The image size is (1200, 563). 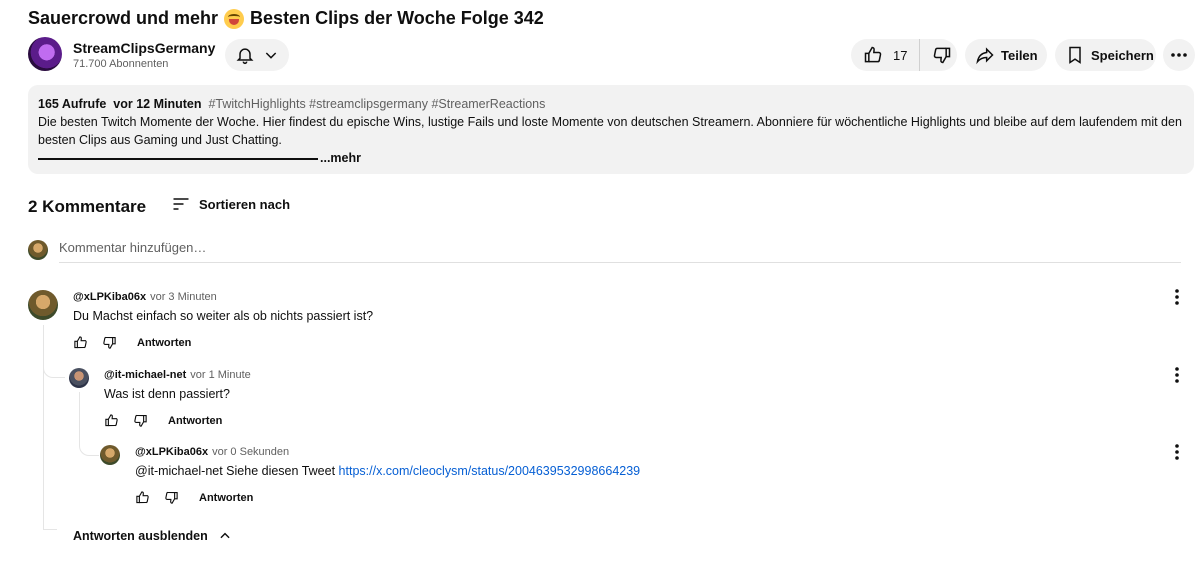 I want to click on like-dislike-group: 17, so click(x=904, y=55).